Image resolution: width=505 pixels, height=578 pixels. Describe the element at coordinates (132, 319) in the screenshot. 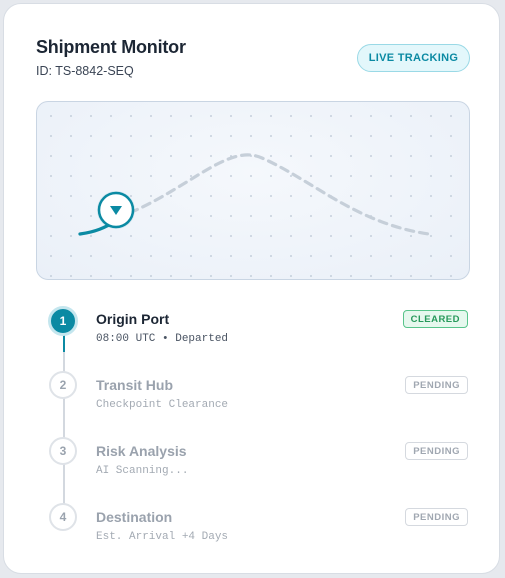

I see `step-origin-port: Origin Port` at that location.